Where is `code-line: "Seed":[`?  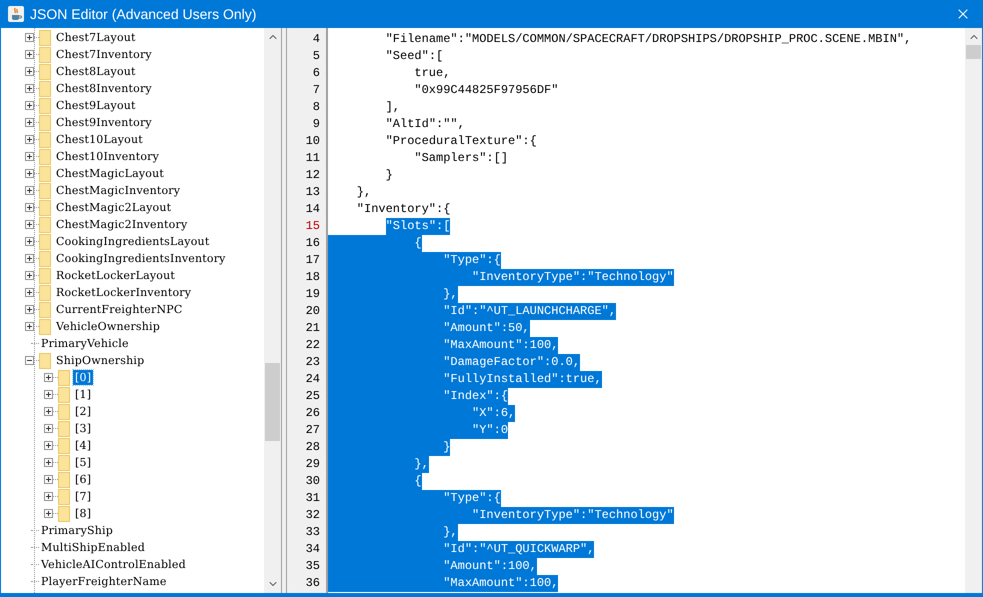 code-line: "Seed":[ is located at coordinates (415, 56).